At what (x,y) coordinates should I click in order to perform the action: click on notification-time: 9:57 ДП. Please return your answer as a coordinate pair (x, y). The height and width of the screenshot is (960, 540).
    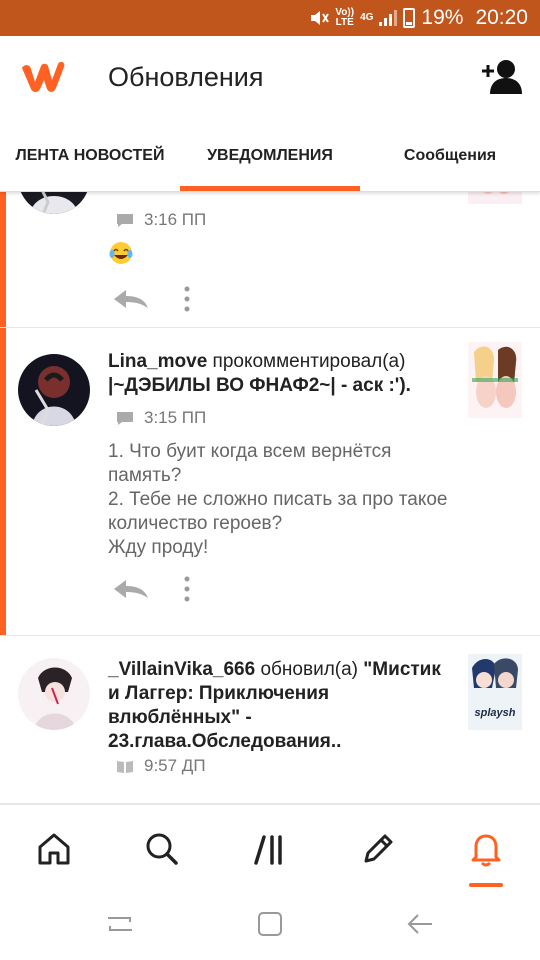
    Looking at the image, I should click on (175, 765).